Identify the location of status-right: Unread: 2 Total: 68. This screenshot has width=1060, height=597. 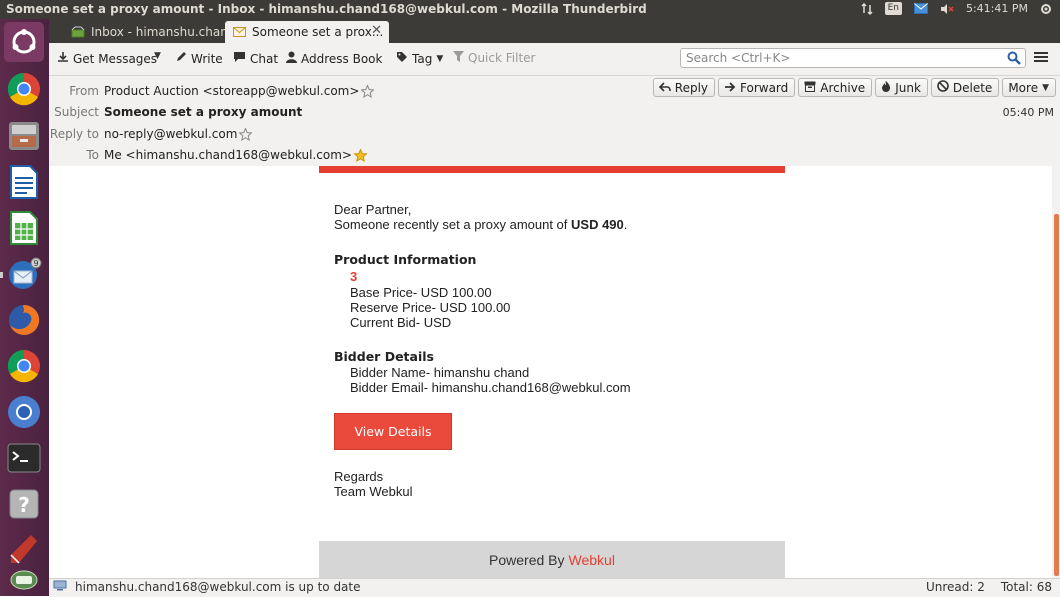
(989, 587).